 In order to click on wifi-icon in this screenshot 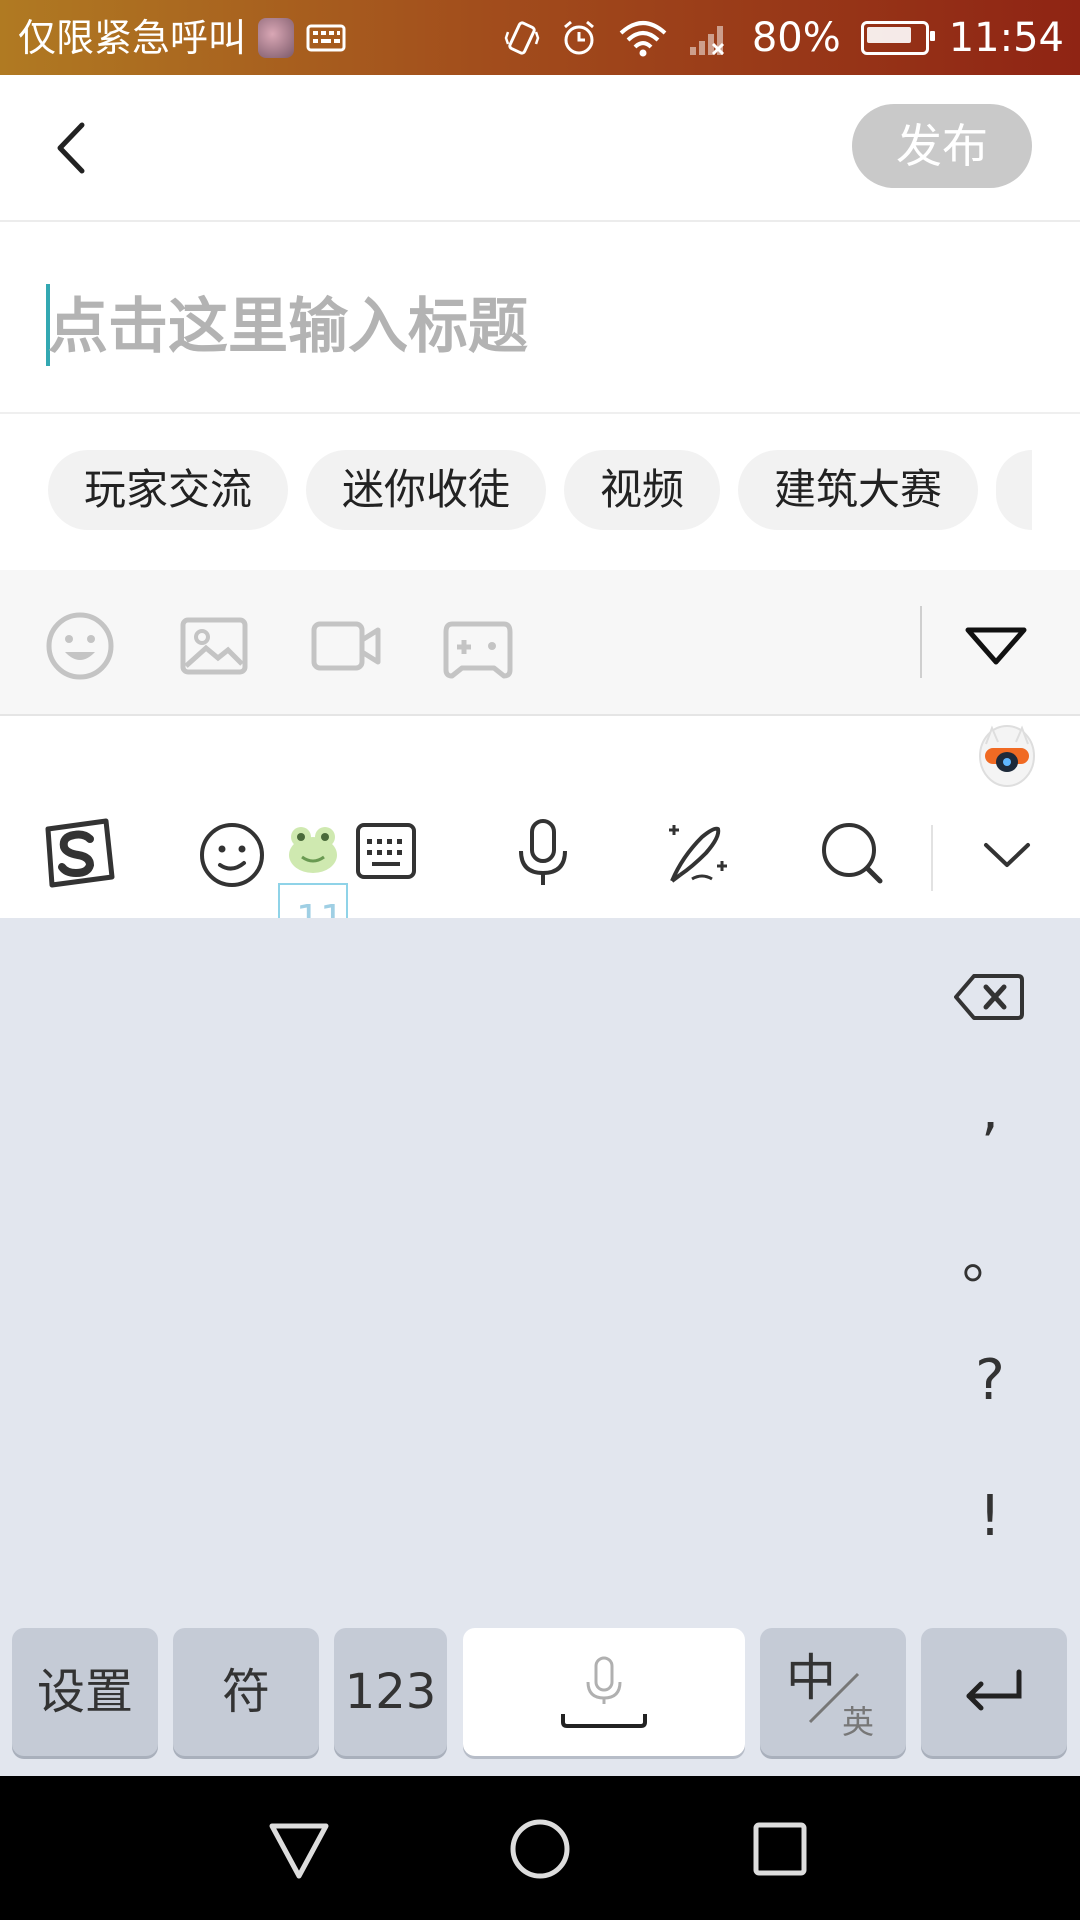, I will do `click(643, 39)`.